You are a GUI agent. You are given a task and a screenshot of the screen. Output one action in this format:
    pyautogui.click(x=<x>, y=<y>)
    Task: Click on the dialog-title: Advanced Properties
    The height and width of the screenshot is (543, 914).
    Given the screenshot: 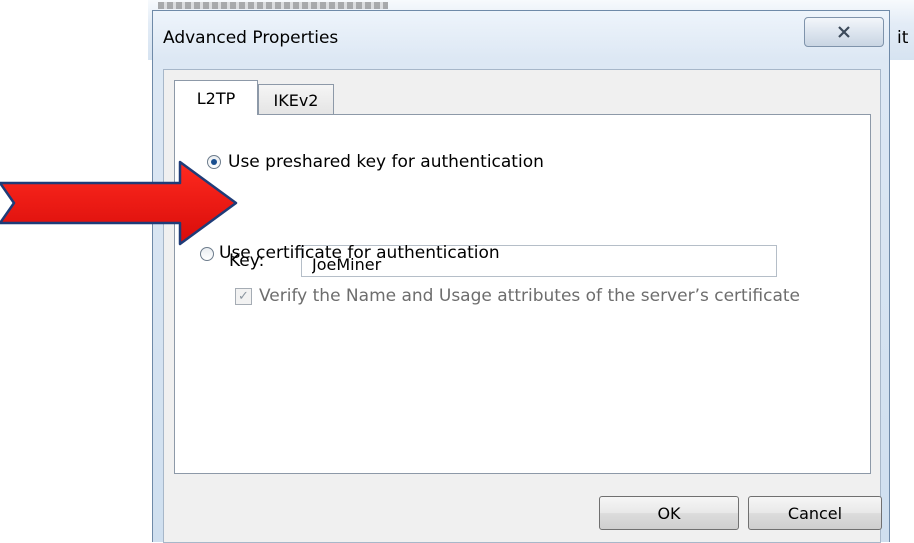 What is the action you would take?
    pyautogui.click(x=251, y=38)
    